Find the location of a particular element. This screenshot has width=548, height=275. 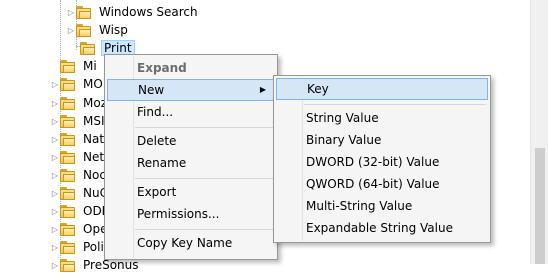

tree-node-label: MSI is located at coordinates (94, 121).